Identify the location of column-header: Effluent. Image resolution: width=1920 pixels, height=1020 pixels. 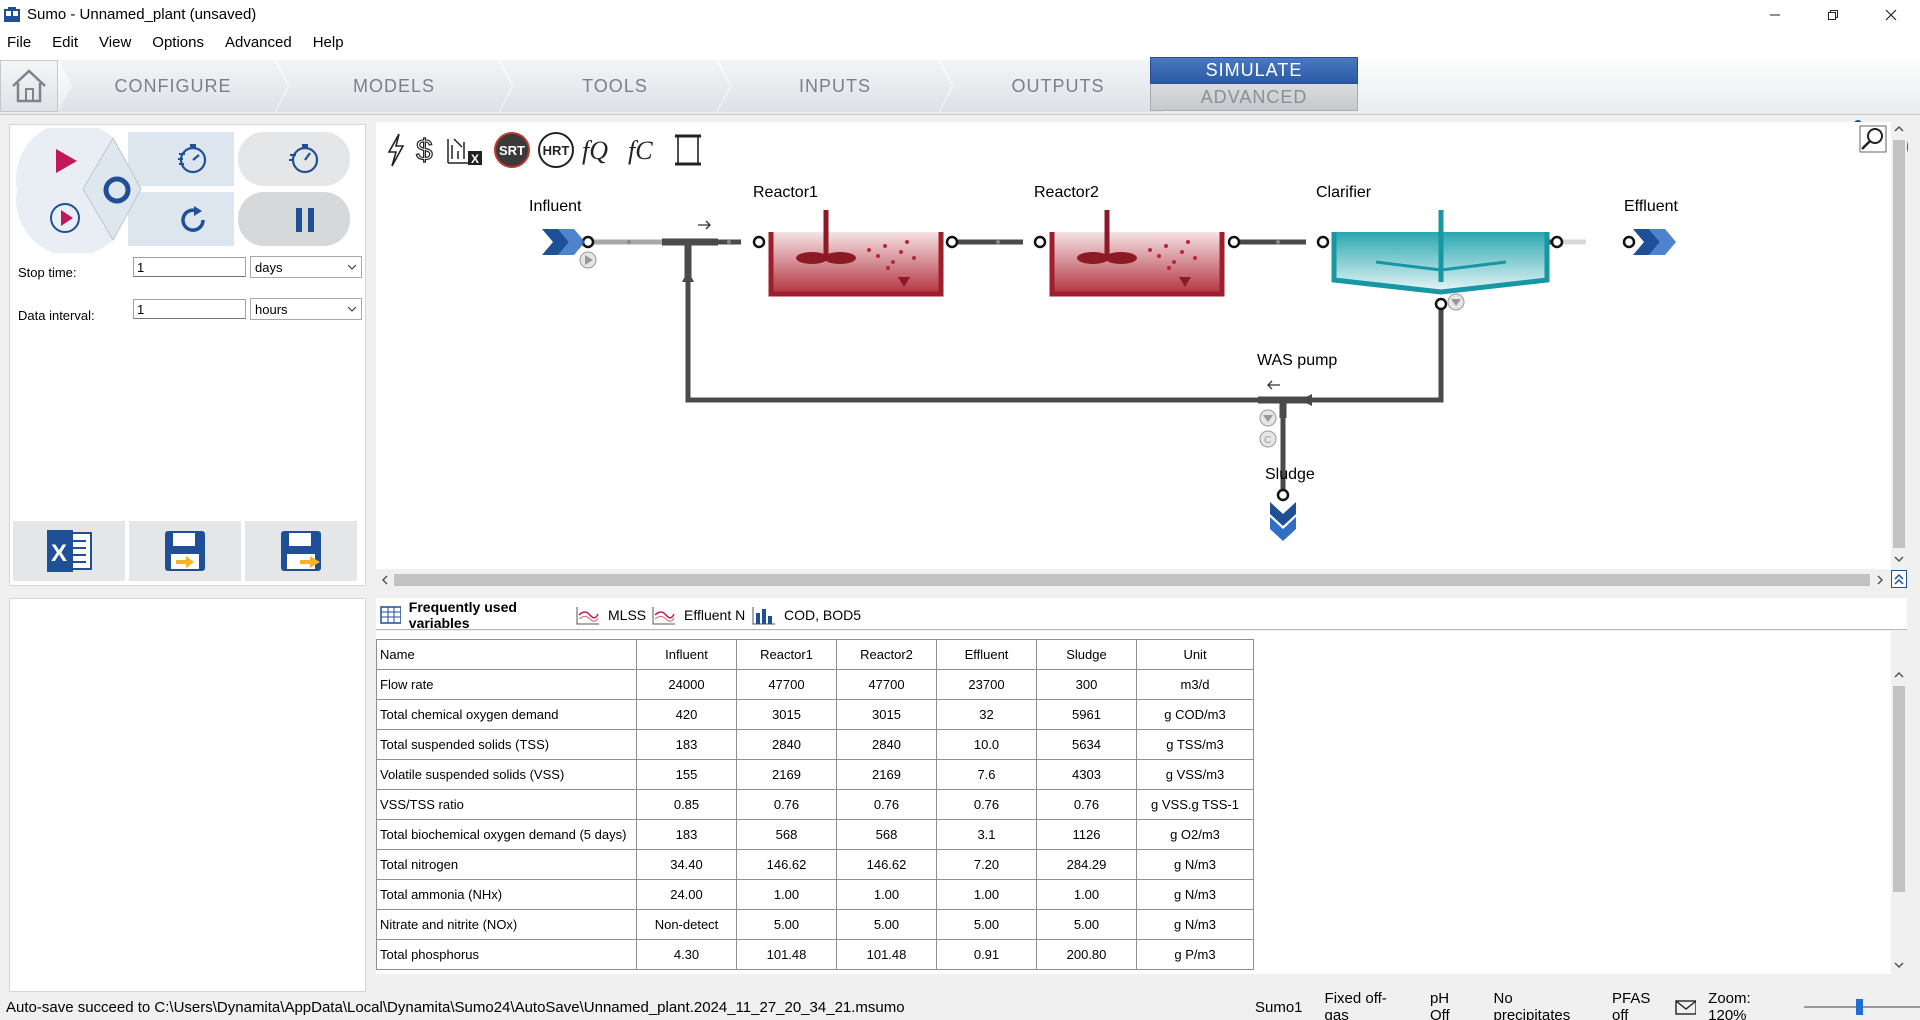
(986, 654).